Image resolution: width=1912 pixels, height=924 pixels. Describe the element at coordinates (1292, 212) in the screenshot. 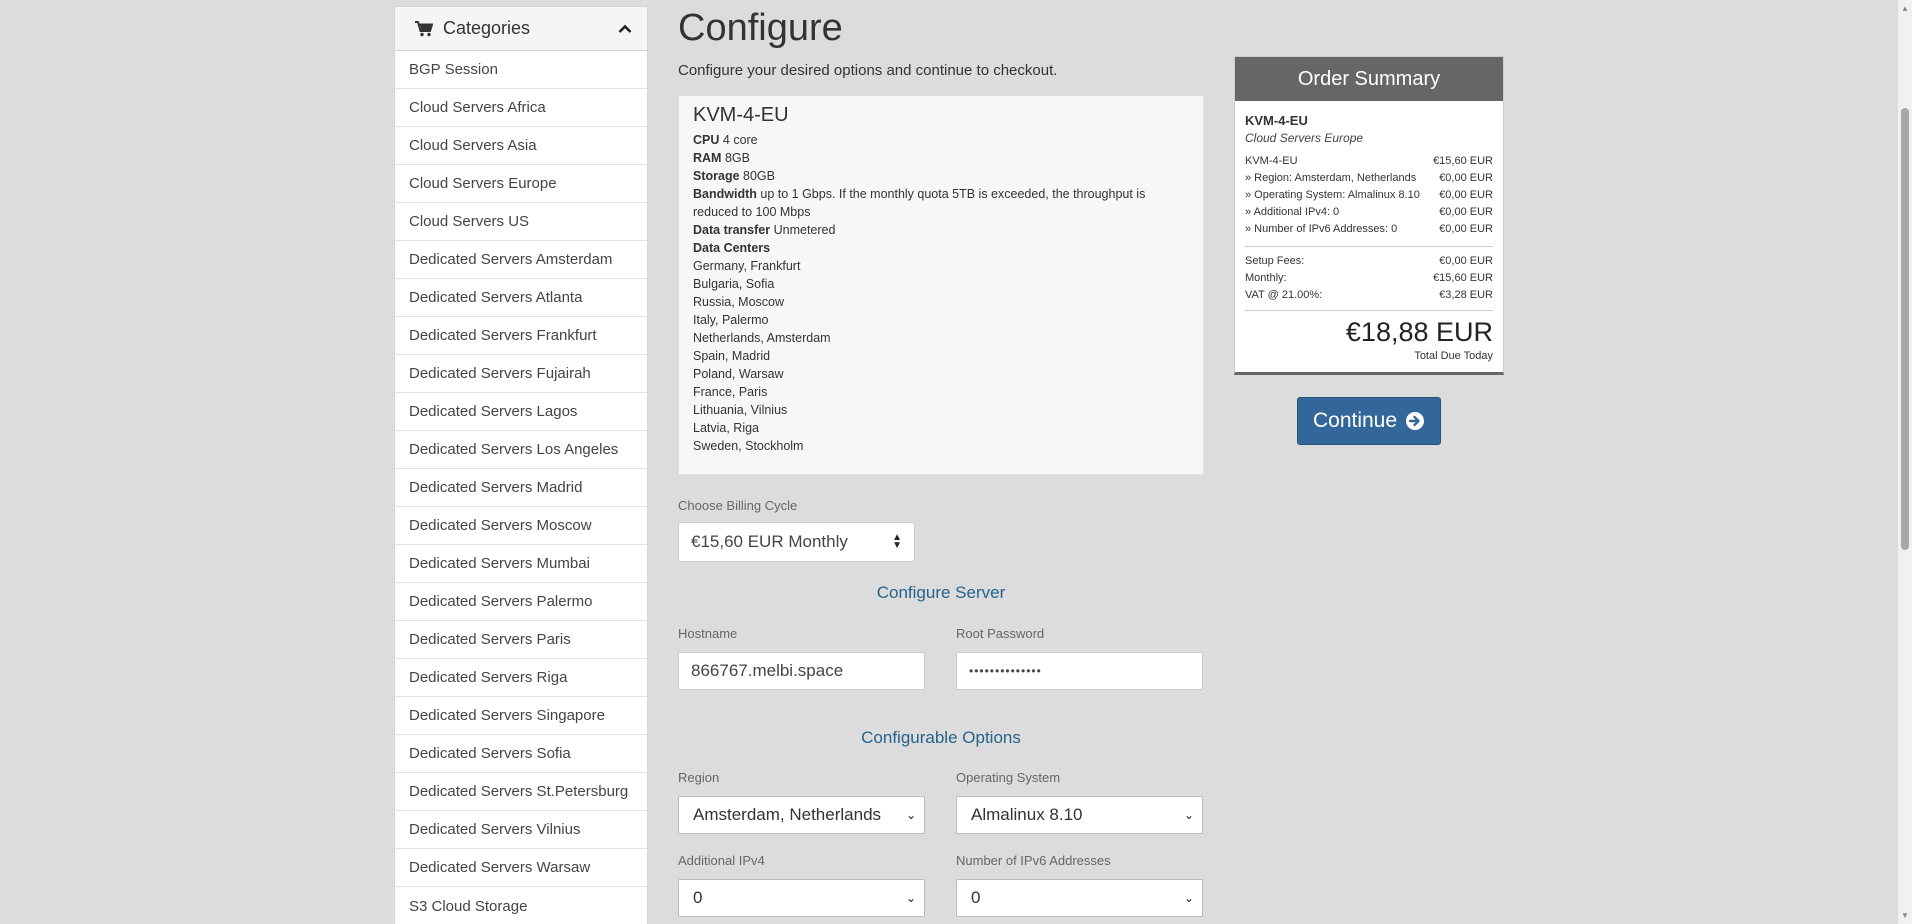

I see `summary-line-label: » Additional IPv4: 0` at that location.